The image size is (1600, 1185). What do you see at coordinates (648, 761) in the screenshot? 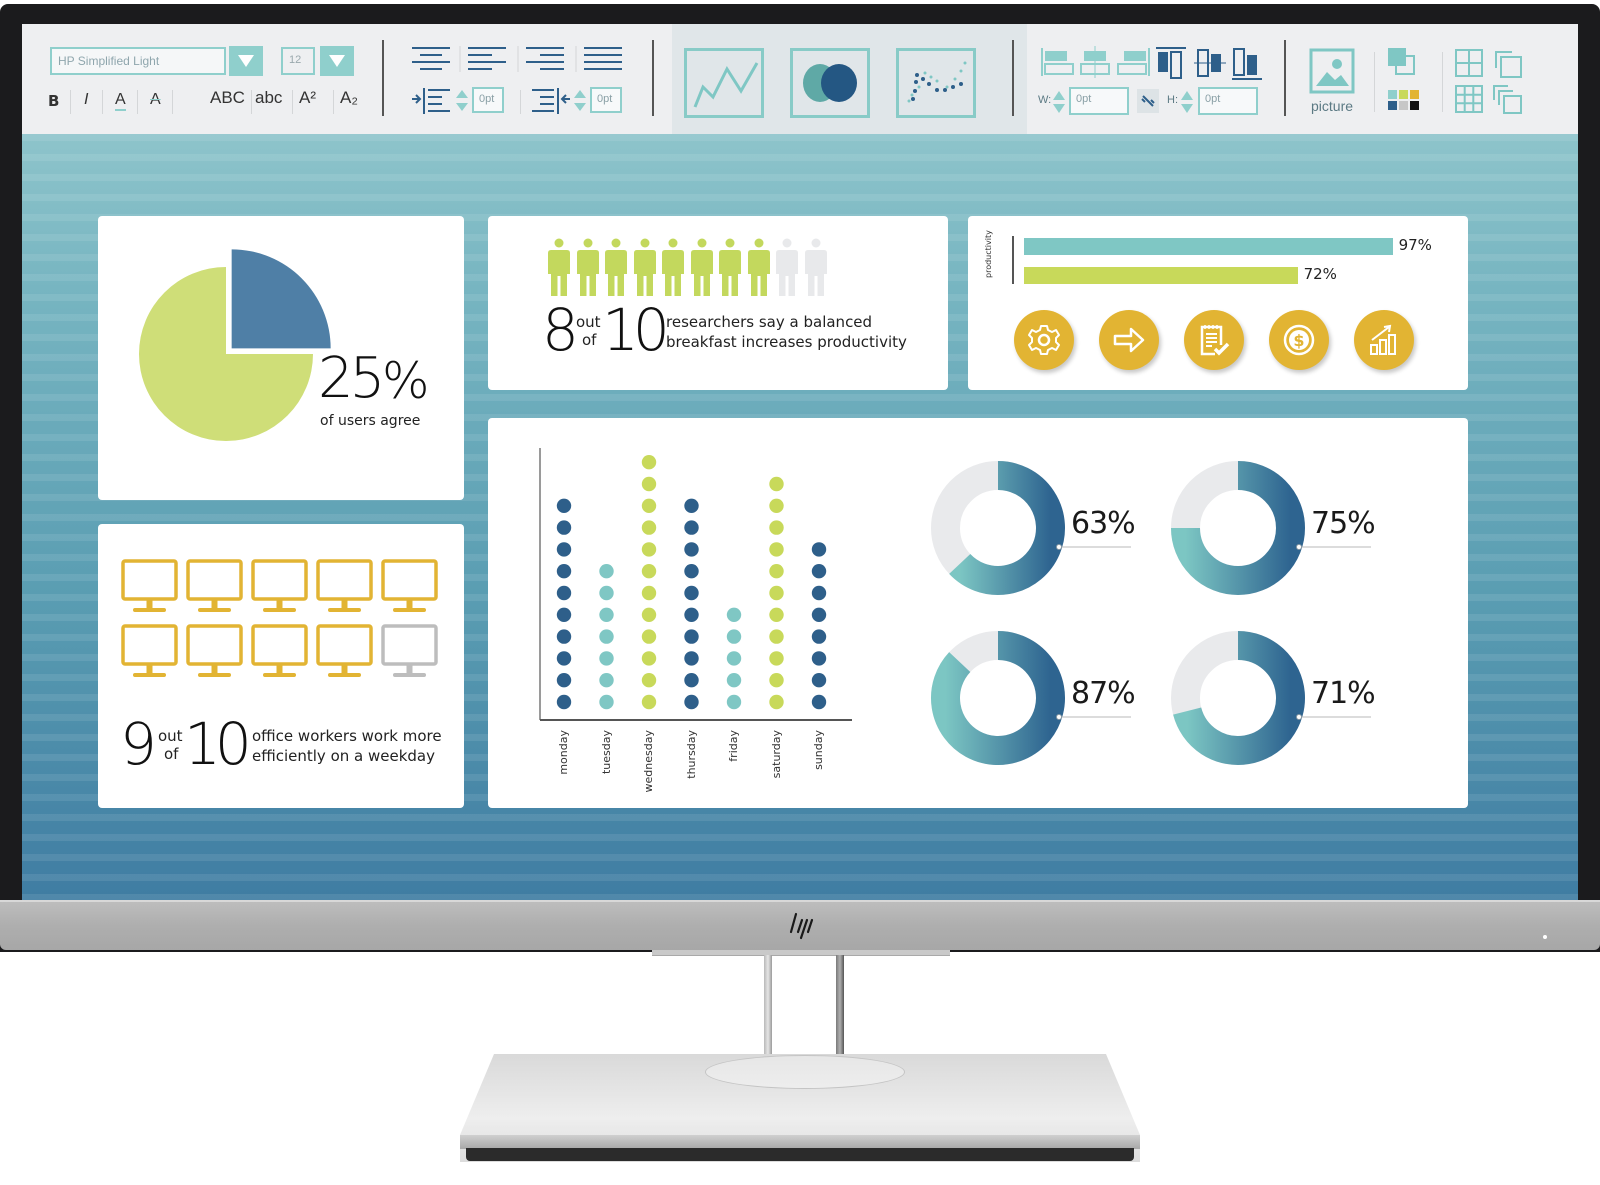
I see `day-label-wednesday: wednesday` at bounding box center [648, 761].